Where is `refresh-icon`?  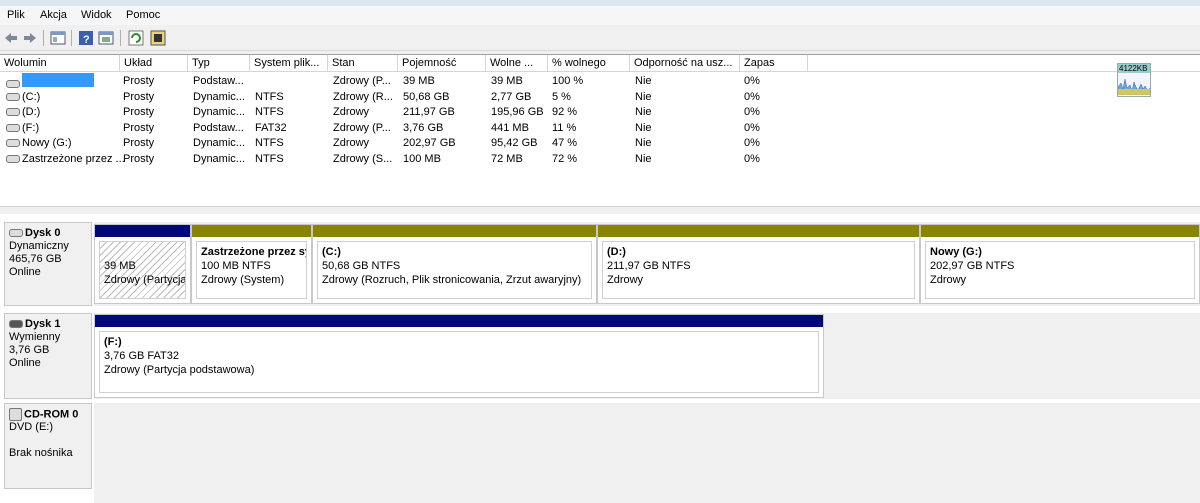
refresh-icon is located at coordinates (136, 38).